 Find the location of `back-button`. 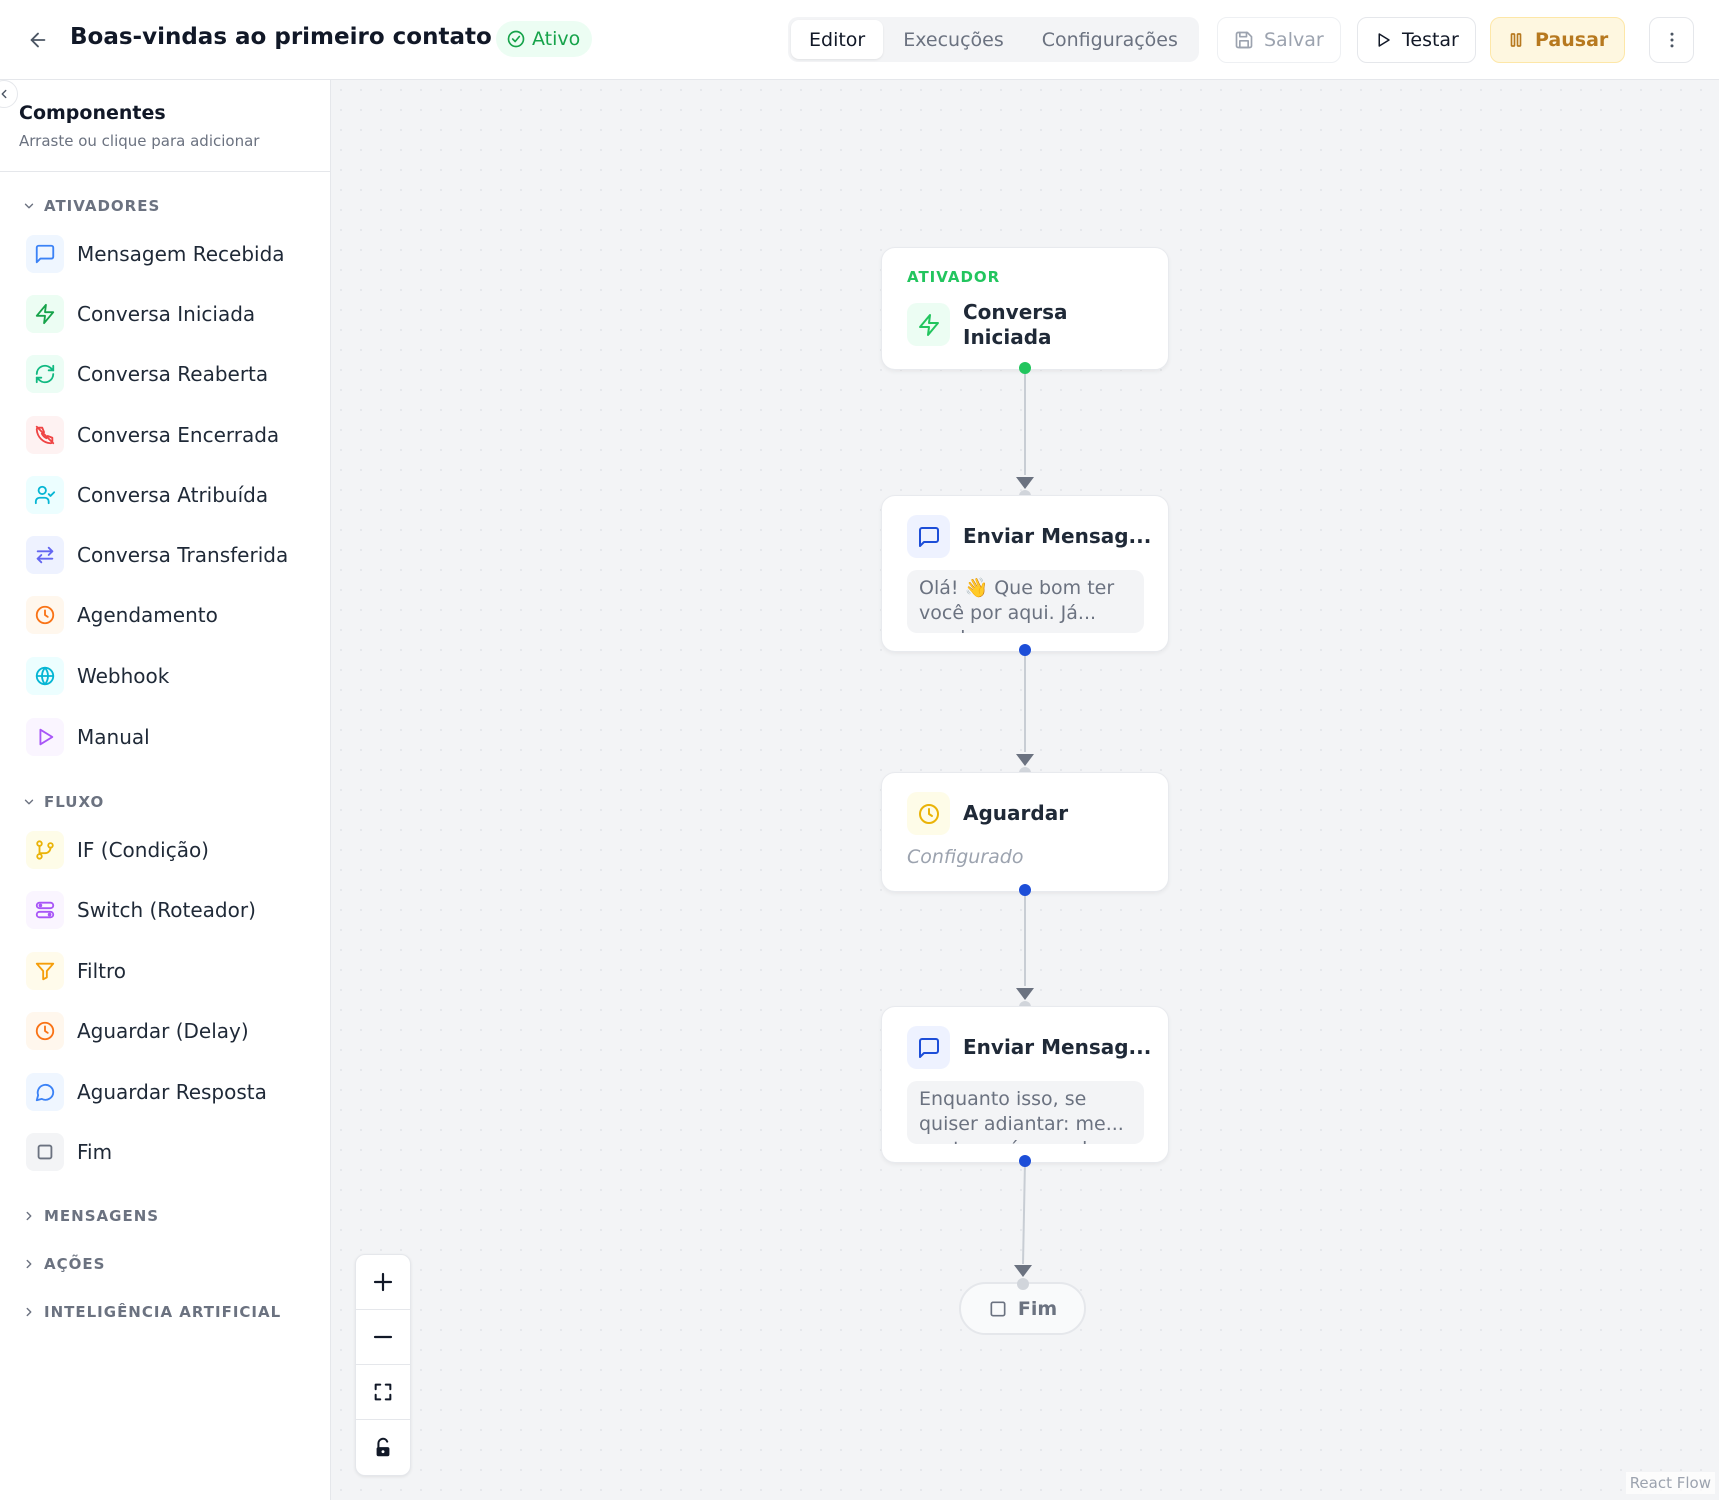

back-button is located at coordinates (38, 40).